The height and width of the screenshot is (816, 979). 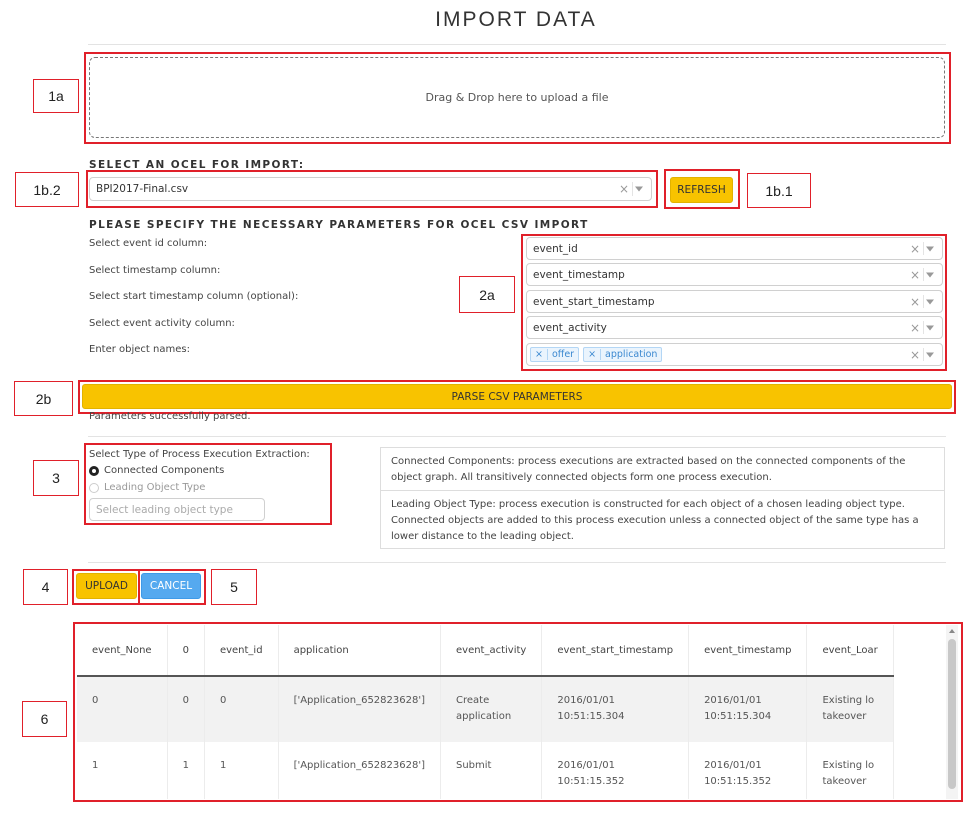 I want to click on table-cell: Submit, so click(x=491, y=770).